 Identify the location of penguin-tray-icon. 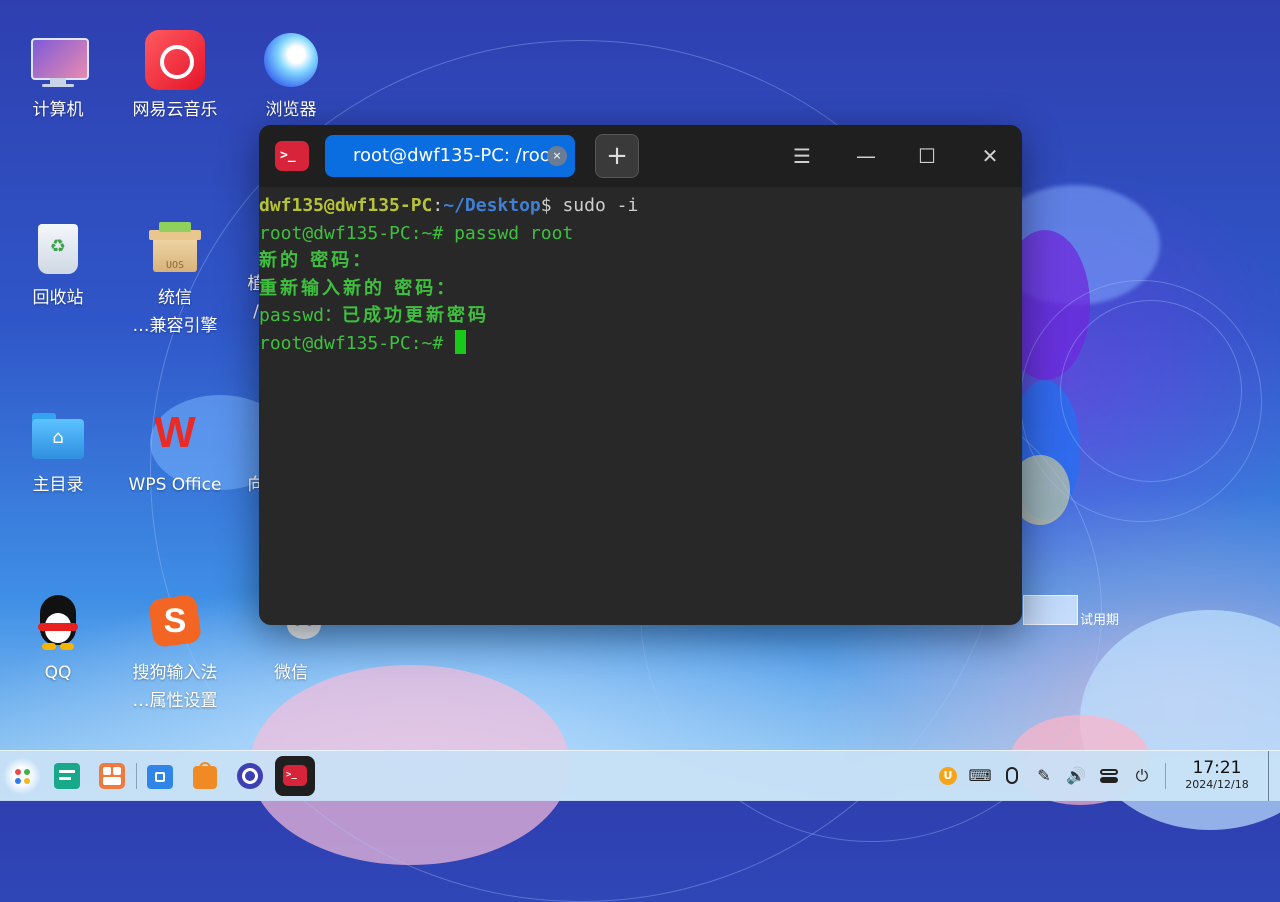
(1012, 776).